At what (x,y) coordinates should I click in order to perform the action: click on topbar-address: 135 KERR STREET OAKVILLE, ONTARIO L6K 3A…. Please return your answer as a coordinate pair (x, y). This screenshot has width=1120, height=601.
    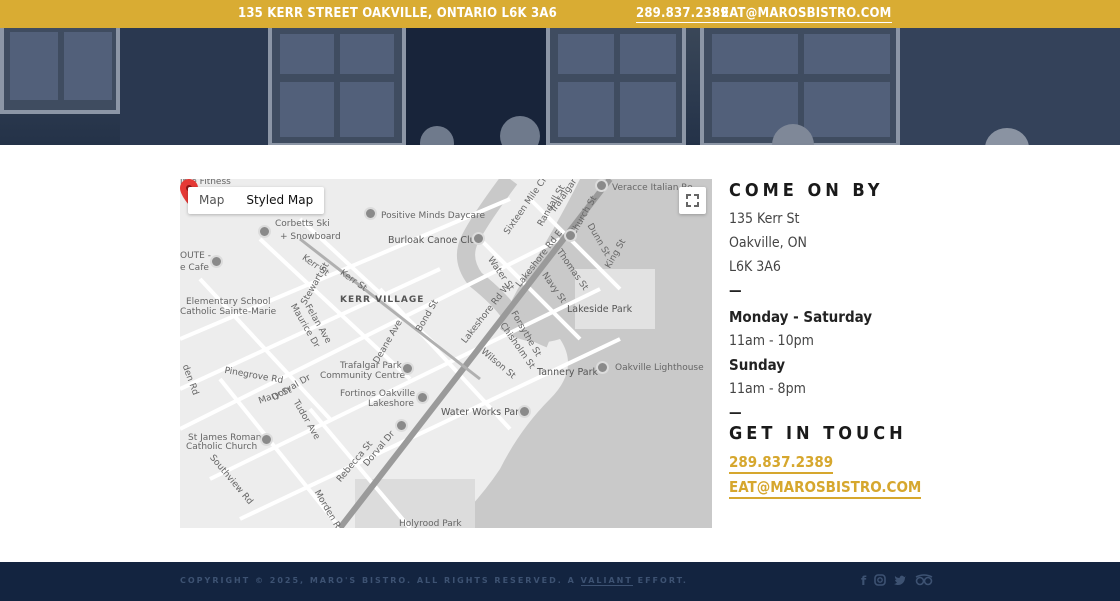
    Looking at the image, I should click on (397, 13).